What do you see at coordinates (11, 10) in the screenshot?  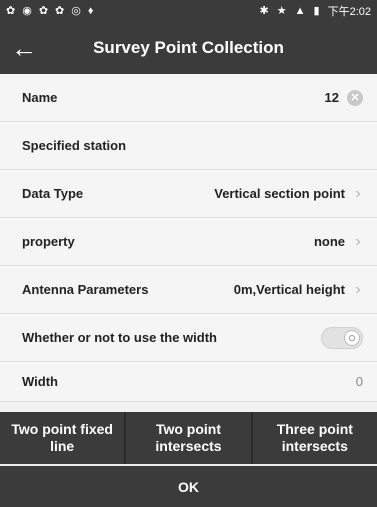 I see `settings-icon: ✿` at bounding box center [11, 10].